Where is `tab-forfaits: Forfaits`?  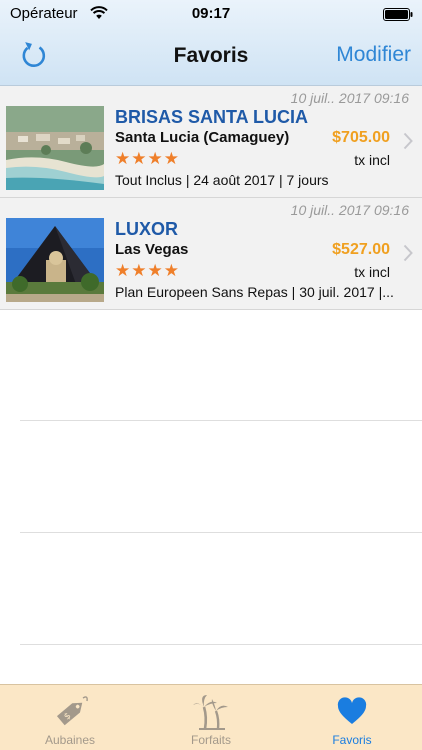 tab-forfaits: Forfaits is located at coordinates (211, 717).